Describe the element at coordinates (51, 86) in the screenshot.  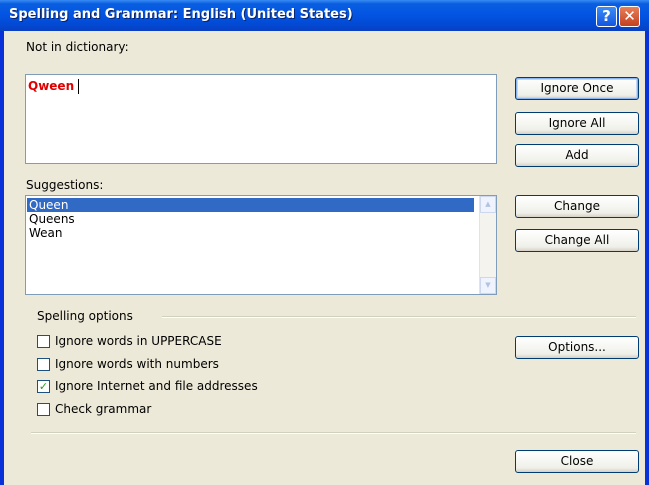
I see `misspelled-word: Qween` at that location.